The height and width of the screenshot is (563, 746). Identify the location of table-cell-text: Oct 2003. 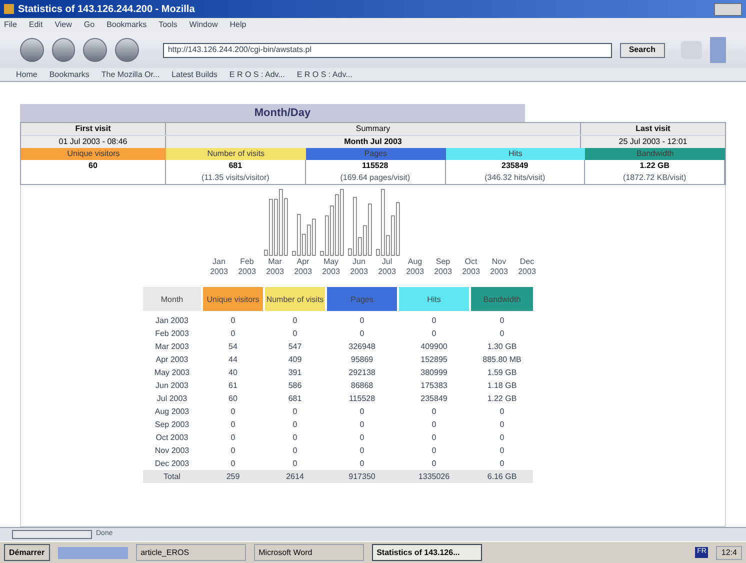
(172, 438).